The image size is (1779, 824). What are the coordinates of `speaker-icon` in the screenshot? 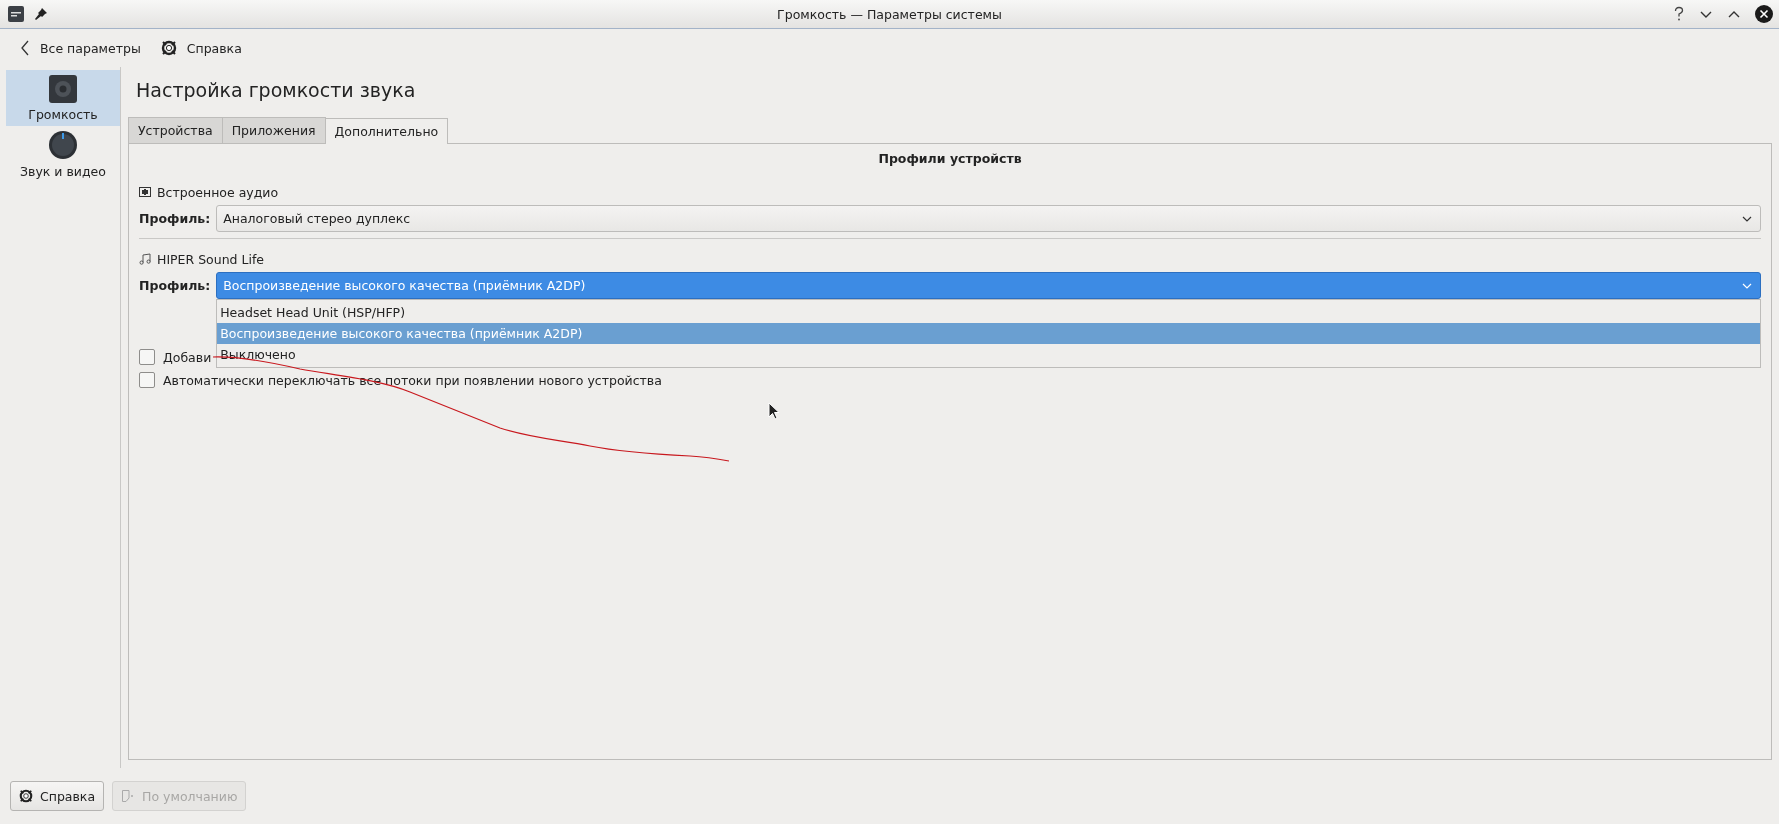 It's located at (63, 88).